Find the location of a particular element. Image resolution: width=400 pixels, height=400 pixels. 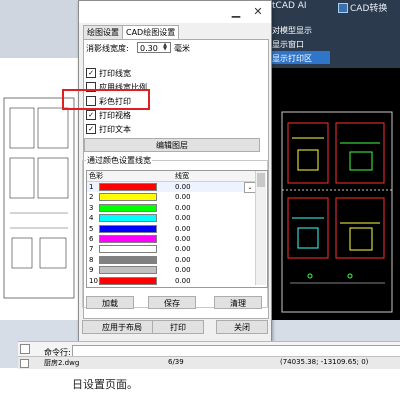

coordinates-readout: (74035.38; -13109.65; 0) is located at coordinates (324, 362).